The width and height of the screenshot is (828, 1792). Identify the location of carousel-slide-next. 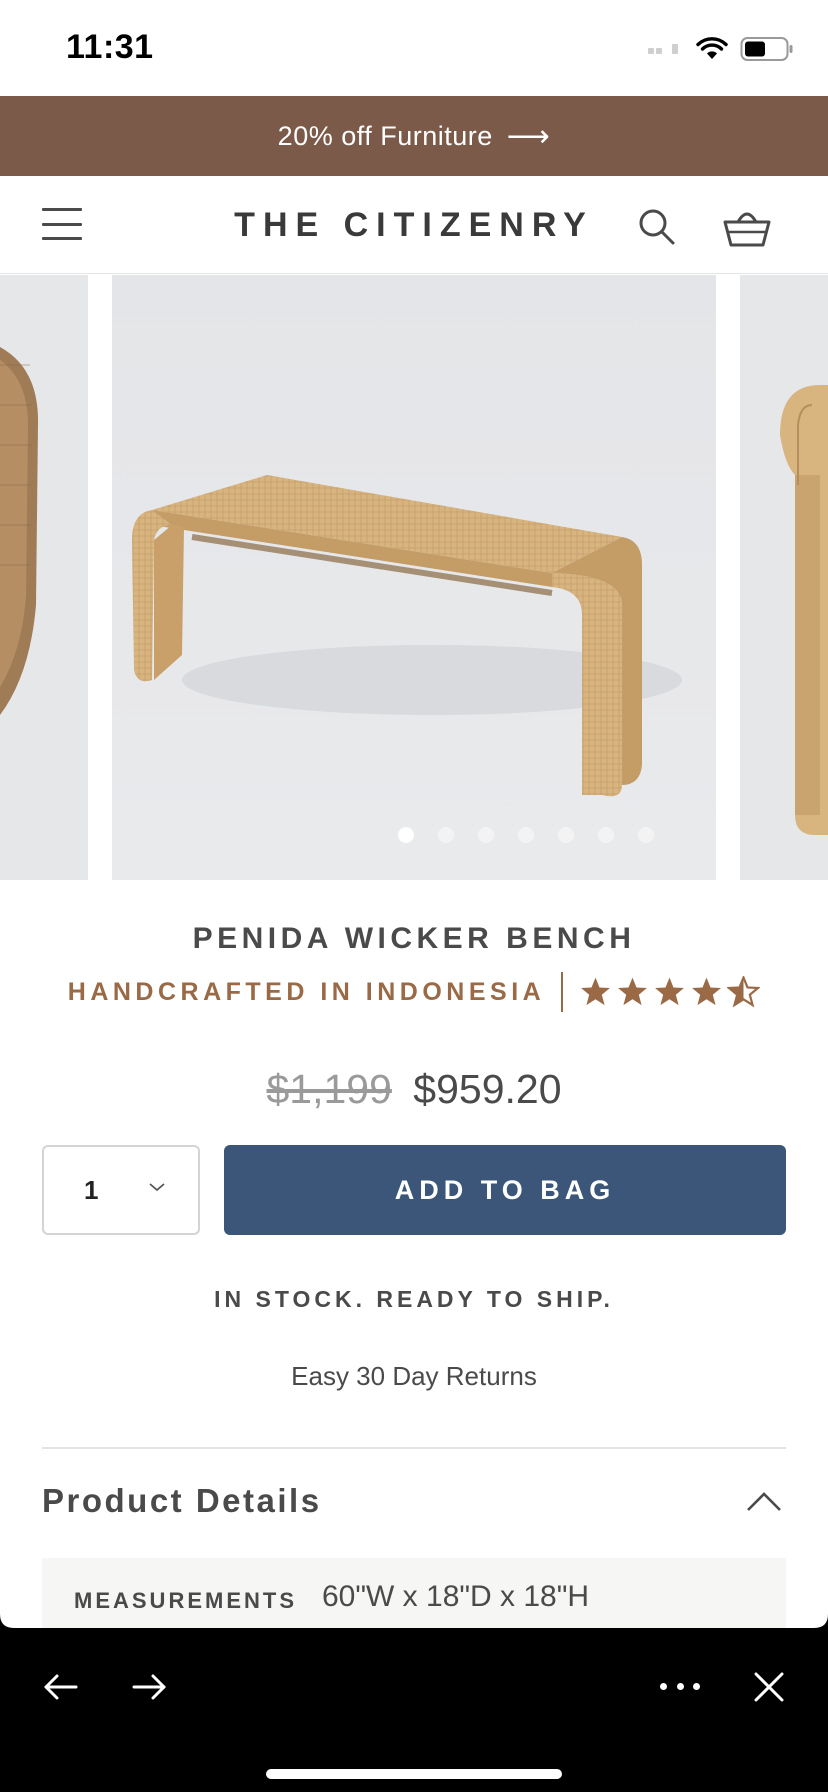
(784, 577).